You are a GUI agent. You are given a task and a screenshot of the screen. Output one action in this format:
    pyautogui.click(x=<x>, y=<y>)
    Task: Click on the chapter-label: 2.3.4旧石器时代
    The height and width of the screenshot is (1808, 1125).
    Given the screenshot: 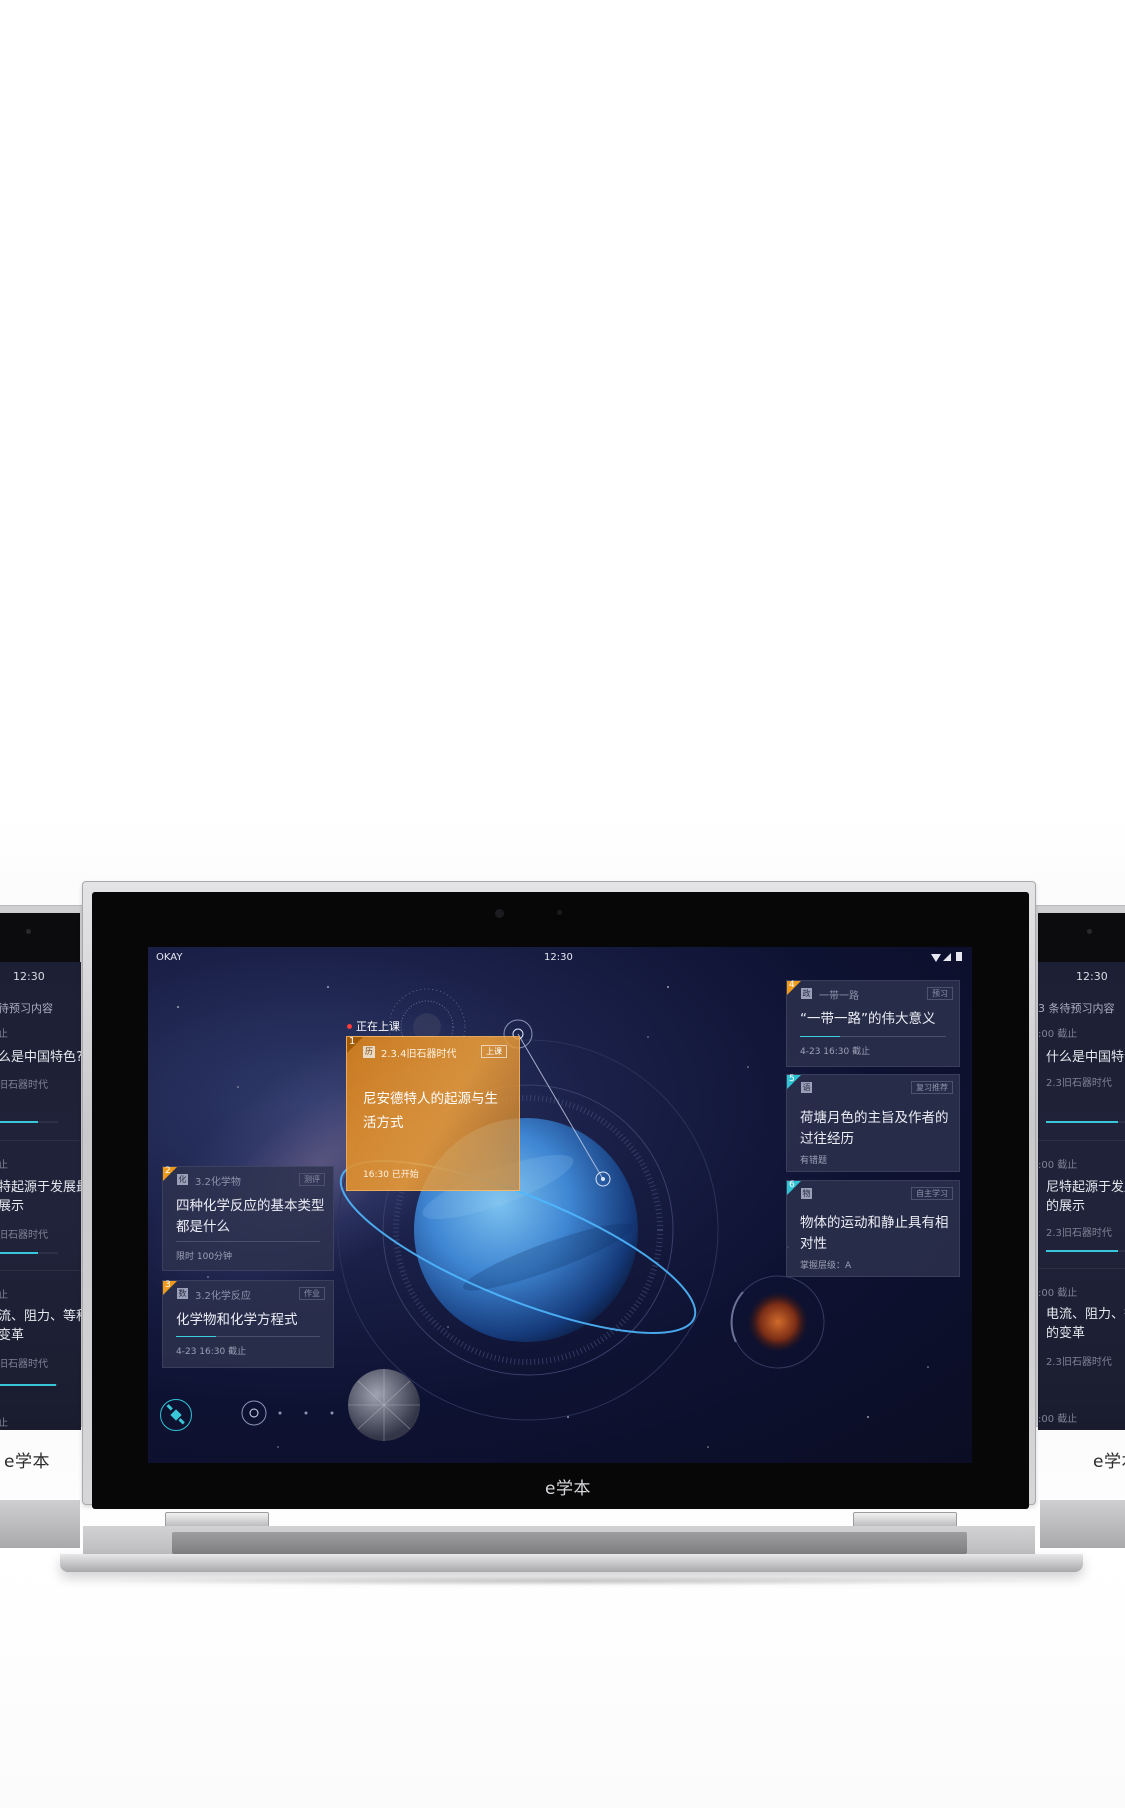 What is the action you would take?
    pyautogui.click(x=419, y=1054)
    